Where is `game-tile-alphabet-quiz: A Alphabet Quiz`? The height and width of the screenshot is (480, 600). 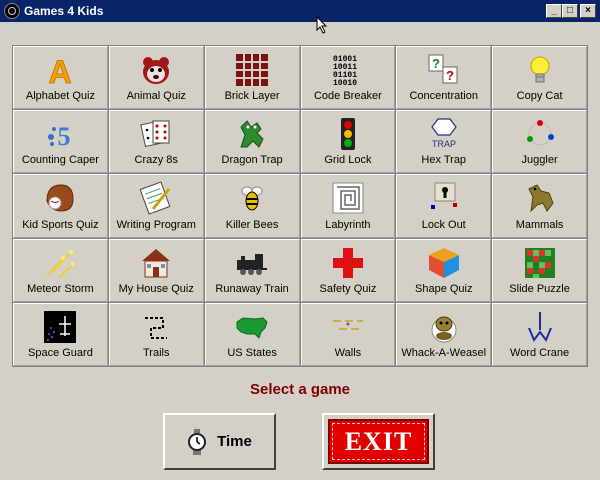 game-tile-alphabet-quiz: A Alphabet Quiz is located at coordinates (60, 78).